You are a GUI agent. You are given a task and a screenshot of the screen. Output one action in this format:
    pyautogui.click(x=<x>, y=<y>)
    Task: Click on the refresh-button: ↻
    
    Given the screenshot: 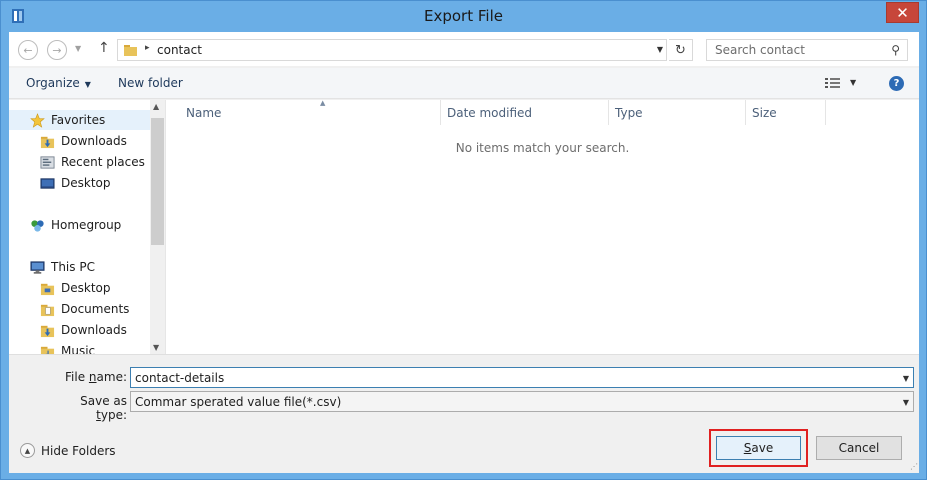 What is the action you would take?
    pyautogui.click(x=681, y=50)
    